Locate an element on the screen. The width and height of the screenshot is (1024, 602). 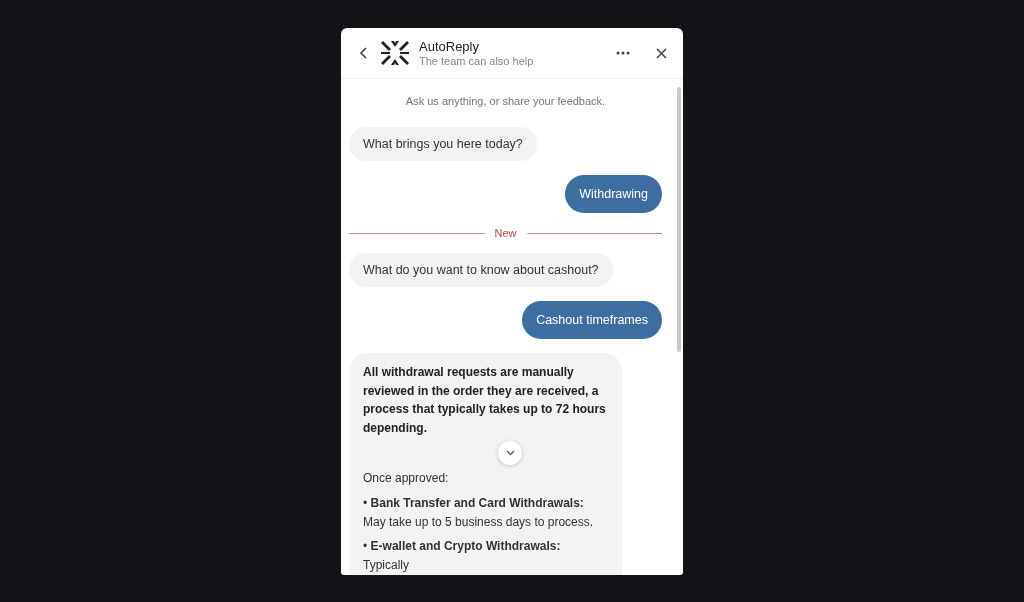
scrollbar-thumb is located at coordinates (679, 219).